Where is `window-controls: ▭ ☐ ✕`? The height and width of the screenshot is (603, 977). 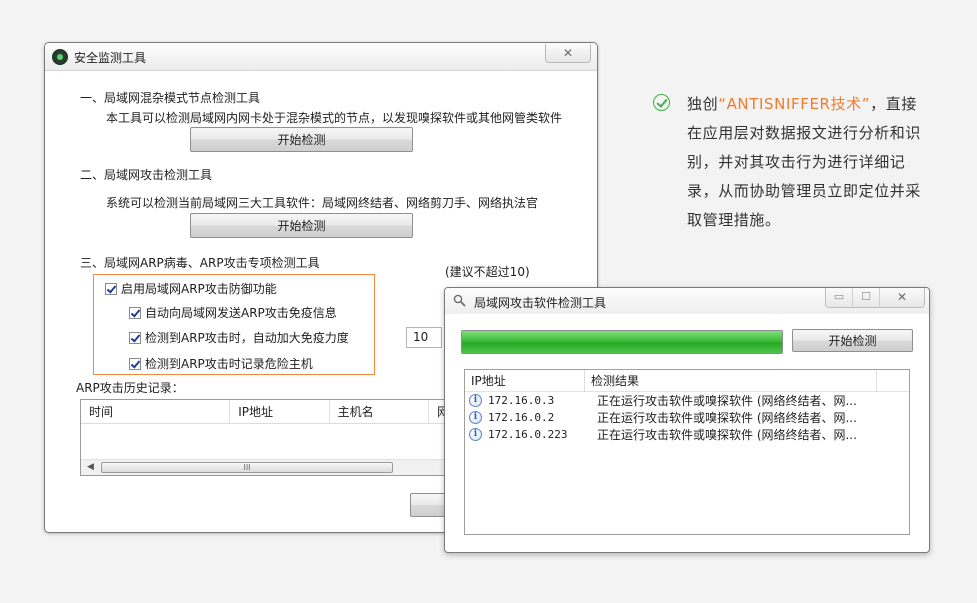
window-controls: ▭ ☐ ✕ is located at coordinates (875, 298).